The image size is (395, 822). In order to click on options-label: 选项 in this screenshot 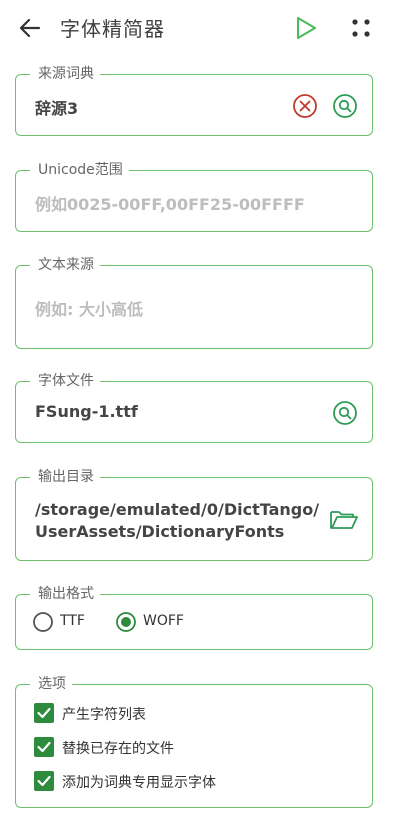, I will do `click(51, 684)`.